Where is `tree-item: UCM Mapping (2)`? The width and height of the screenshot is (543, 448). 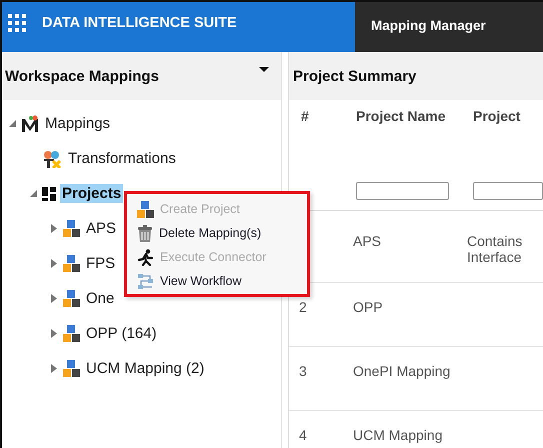
tree-item: UCM Mapping (2) is located at coordinates (145, 368).